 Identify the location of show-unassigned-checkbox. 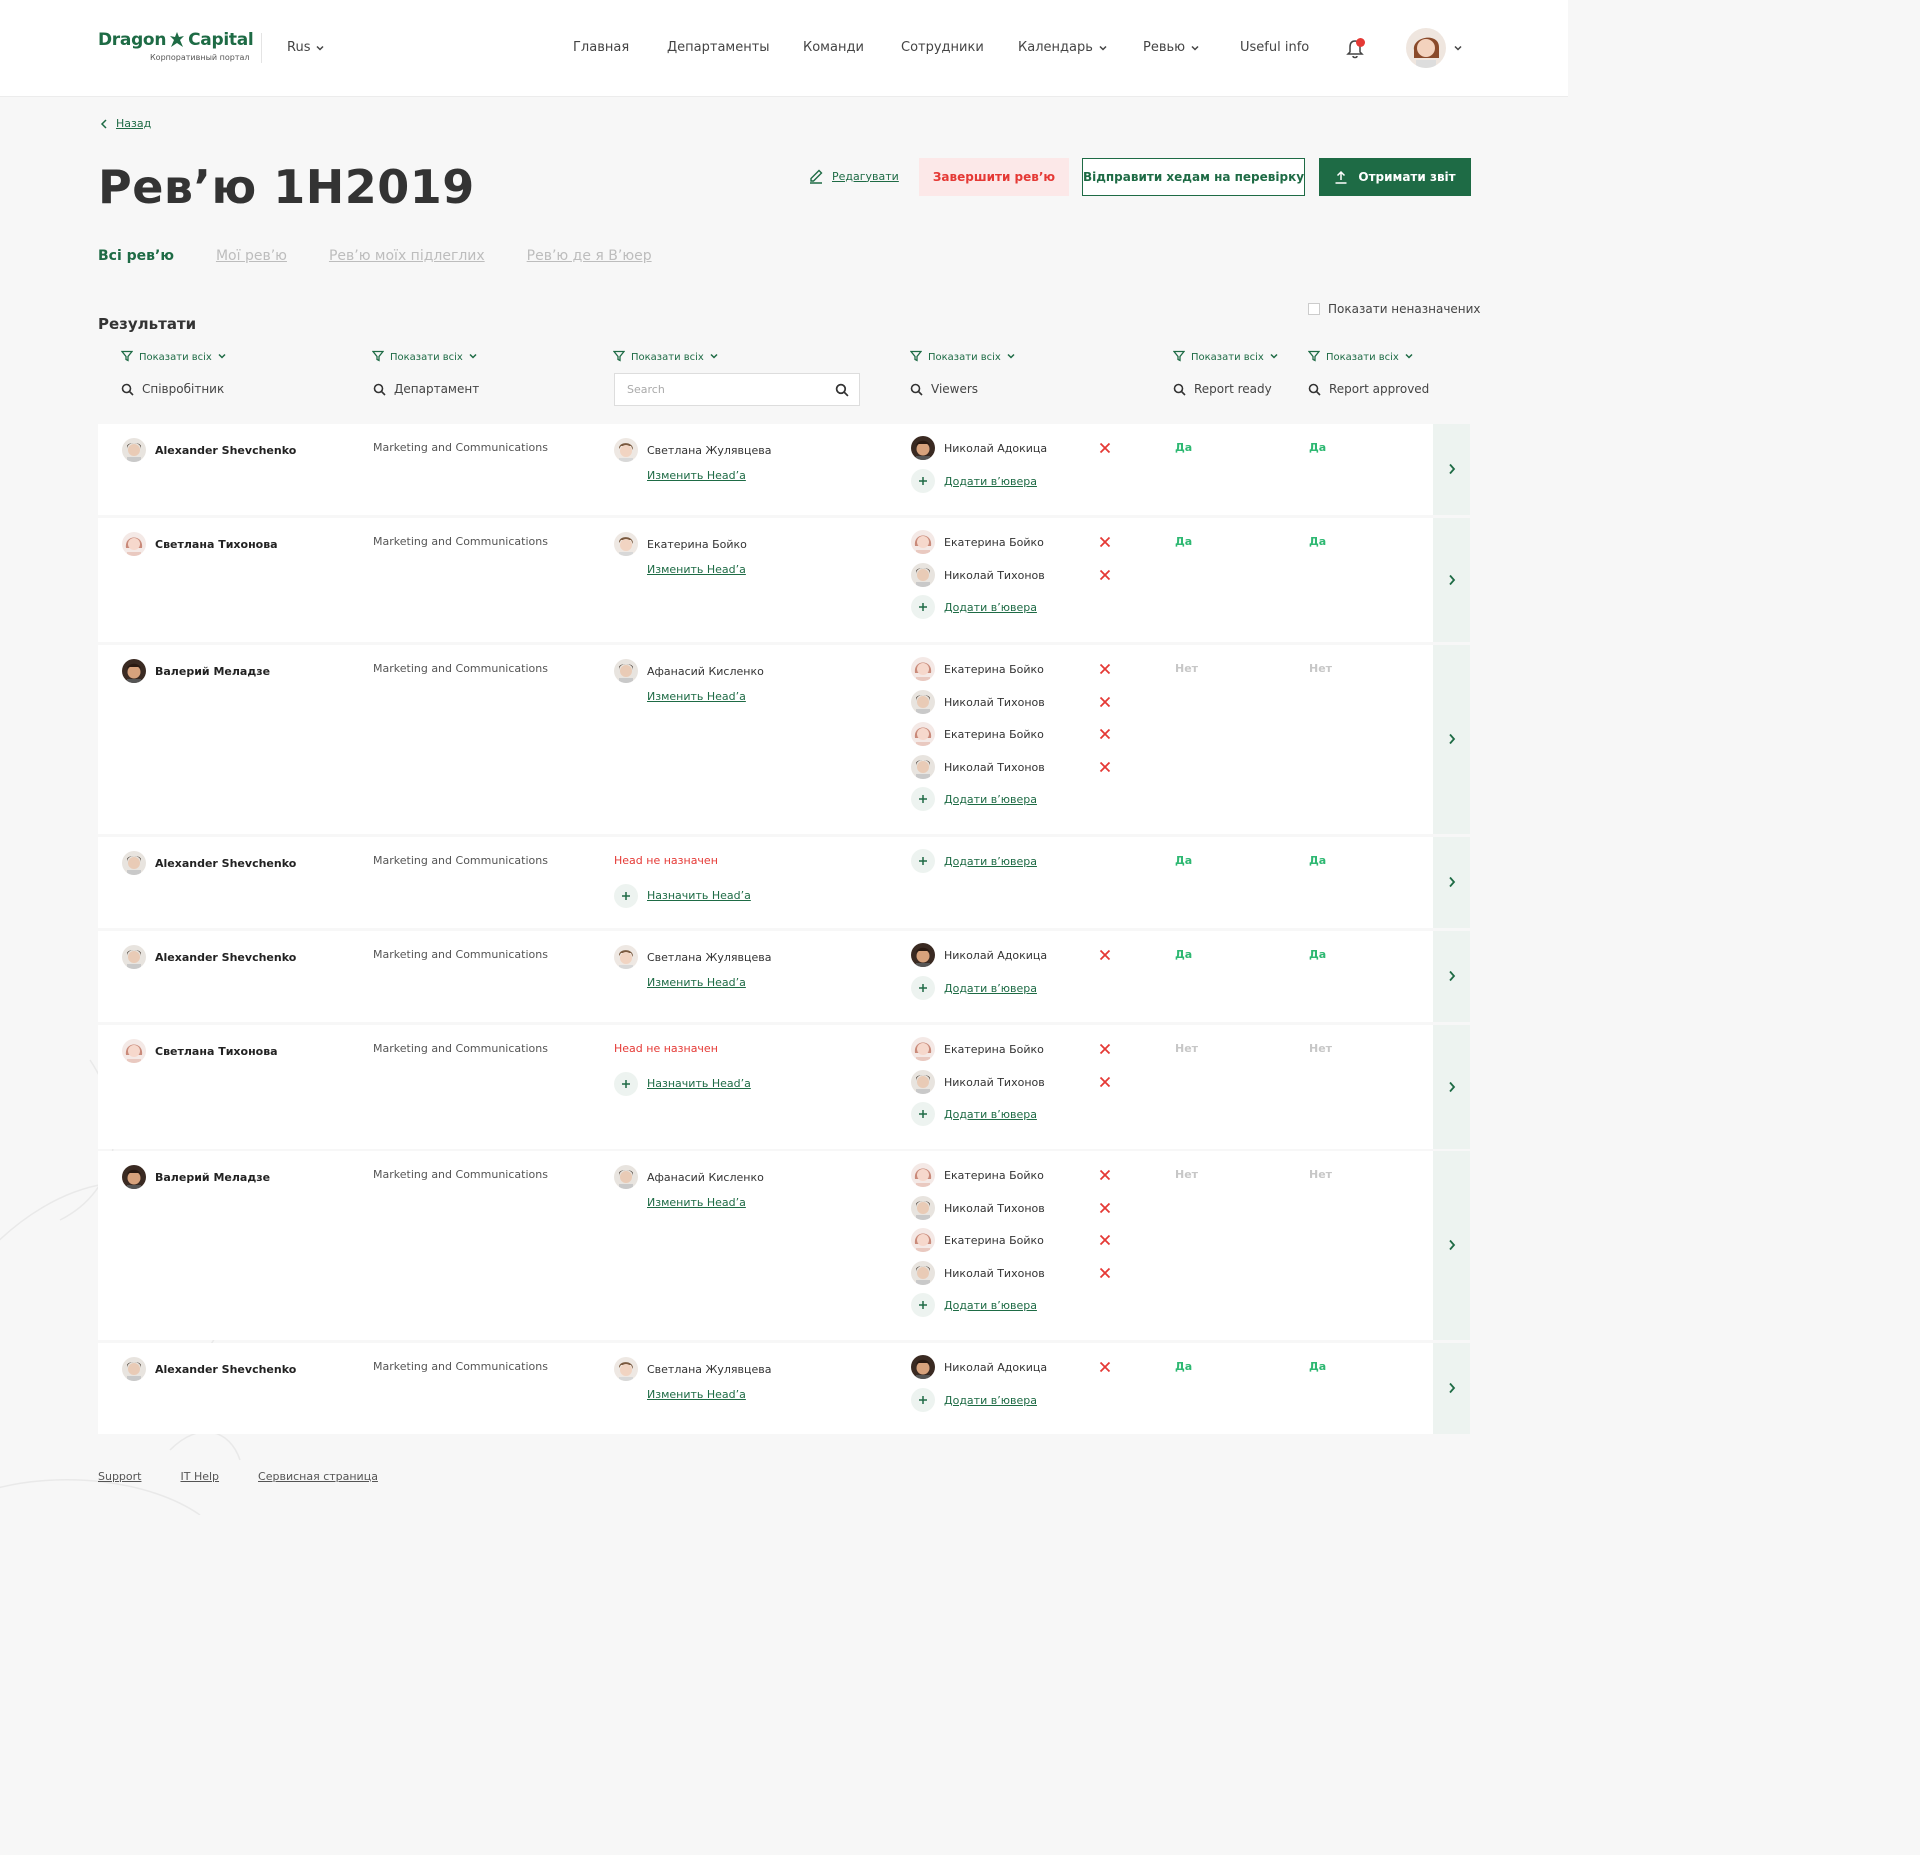
(1314, 309).